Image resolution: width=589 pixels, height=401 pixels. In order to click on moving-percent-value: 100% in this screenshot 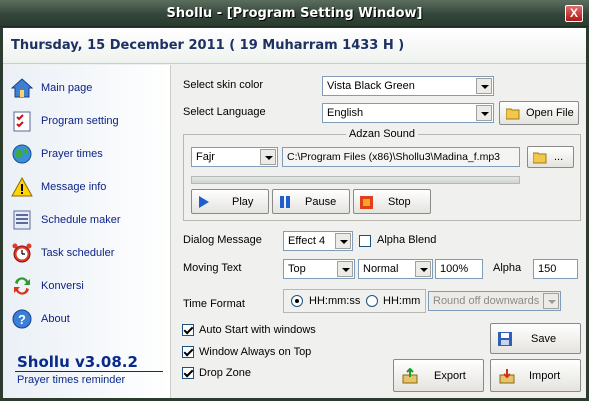, I will do `click(454, 269)`.